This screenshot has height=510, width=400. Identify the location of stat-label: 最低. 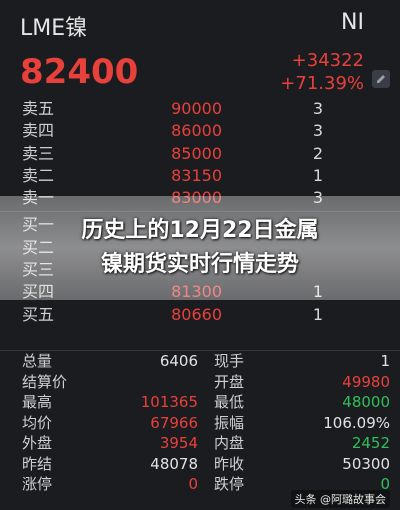
(229, 402).